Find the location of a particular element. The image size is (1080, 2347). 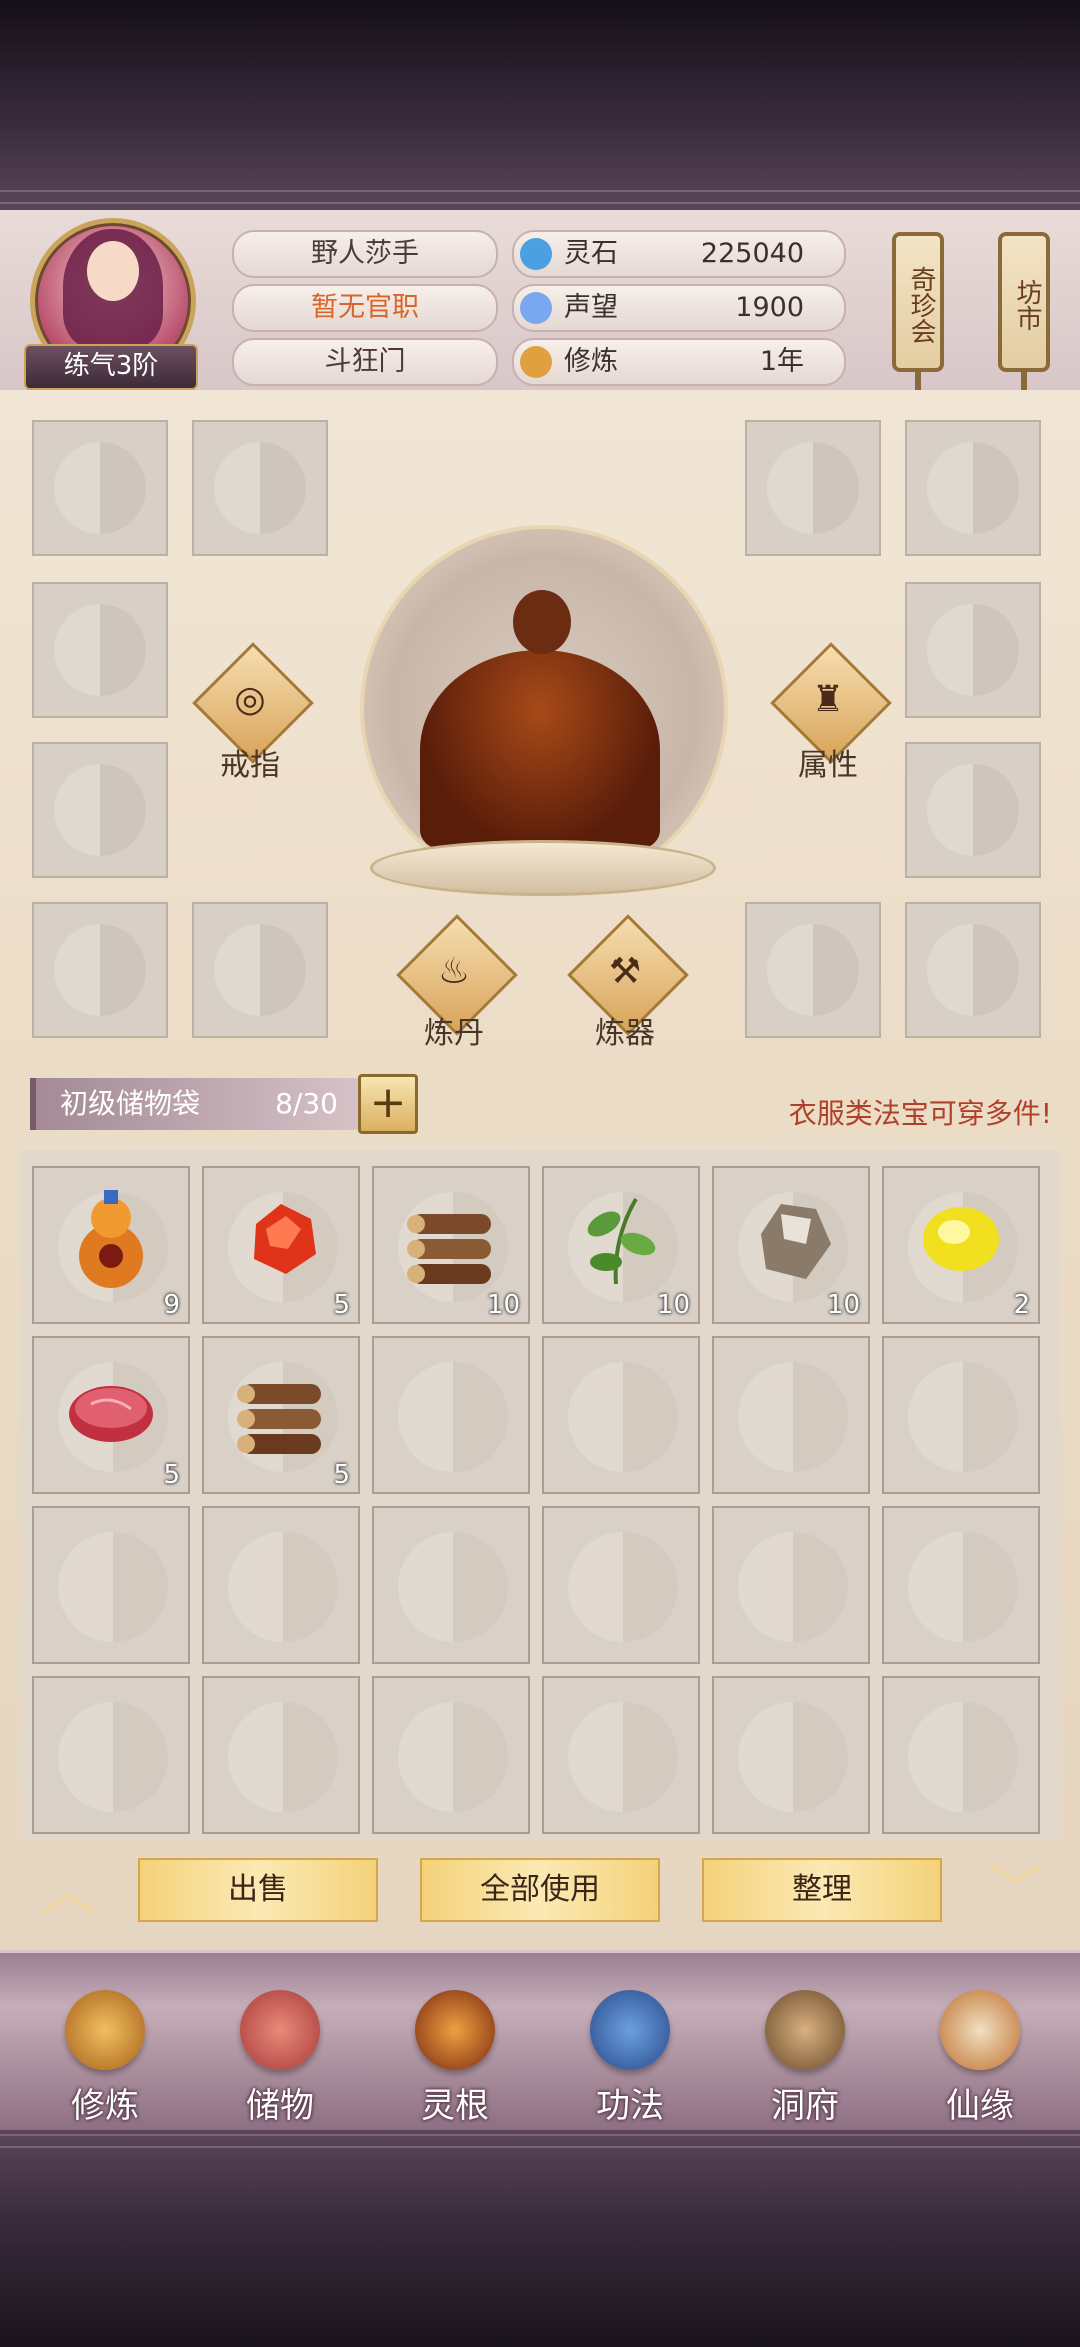

scroll-up-arrow-icon: ︿ is located at coordinates (68, 1892).